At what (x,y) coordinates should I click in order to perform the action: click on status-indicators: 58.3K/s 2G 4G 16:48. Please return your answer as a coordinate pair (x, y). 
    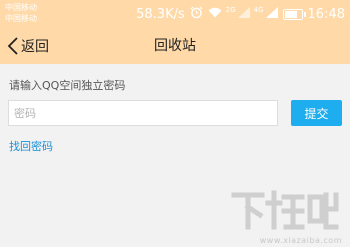
    Looking at the image, I should click on (238, 14).